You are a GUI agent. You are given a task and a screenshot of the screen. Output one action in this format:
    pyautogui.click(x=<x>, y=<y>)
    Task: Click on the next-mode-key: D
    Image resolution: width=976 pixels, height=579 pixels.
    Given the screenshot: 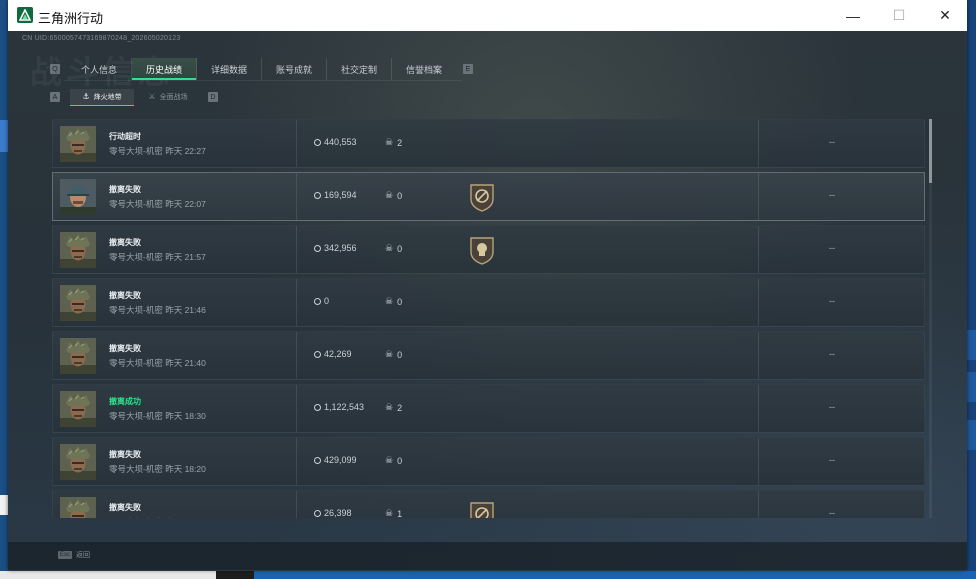 What is the action you would take?
    pyautogui.click(x=213, y=97)
    